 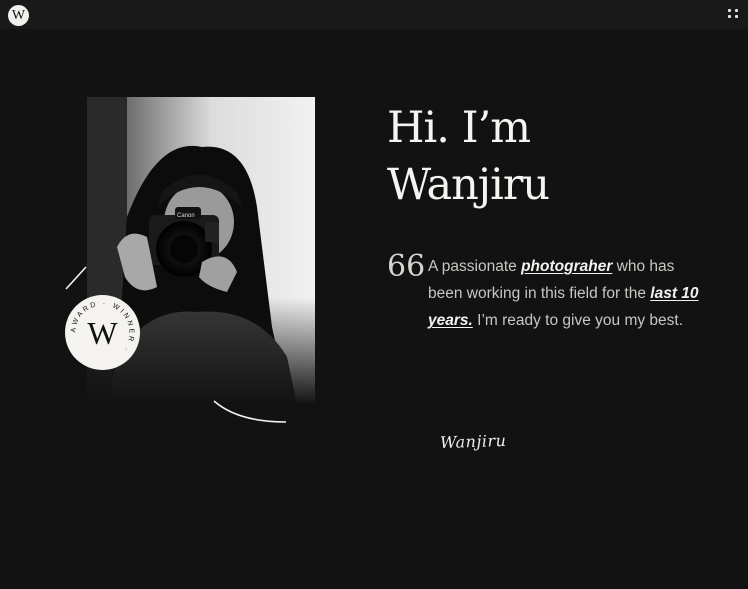 I want to click on badge-letter: W, so click(x=102, y=332).